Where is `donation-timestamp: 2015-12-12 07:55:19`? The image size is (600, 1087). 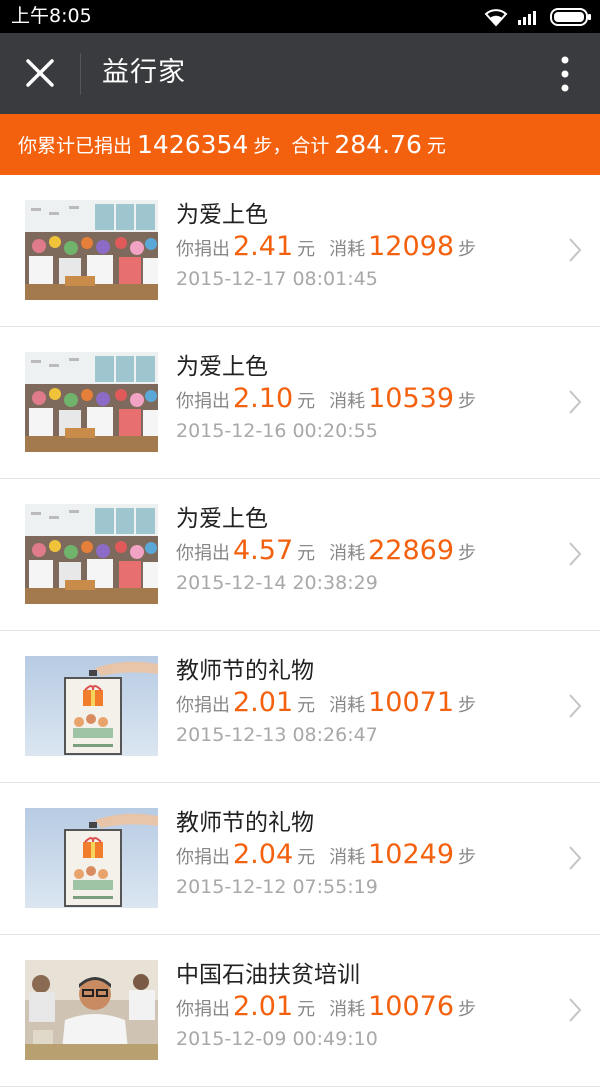
donation-timestamp: 2015-12-12 07:55:19 is located at coordinates (277, 887).